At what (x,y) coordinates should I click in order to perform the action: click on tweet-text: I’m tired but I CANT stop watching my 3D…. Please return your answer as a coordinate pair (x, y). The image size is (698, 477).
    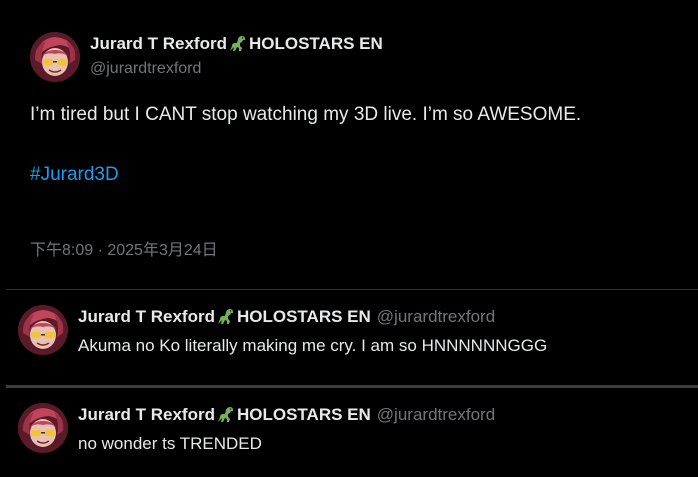
    Looking at the image, I should click on (306, 114).